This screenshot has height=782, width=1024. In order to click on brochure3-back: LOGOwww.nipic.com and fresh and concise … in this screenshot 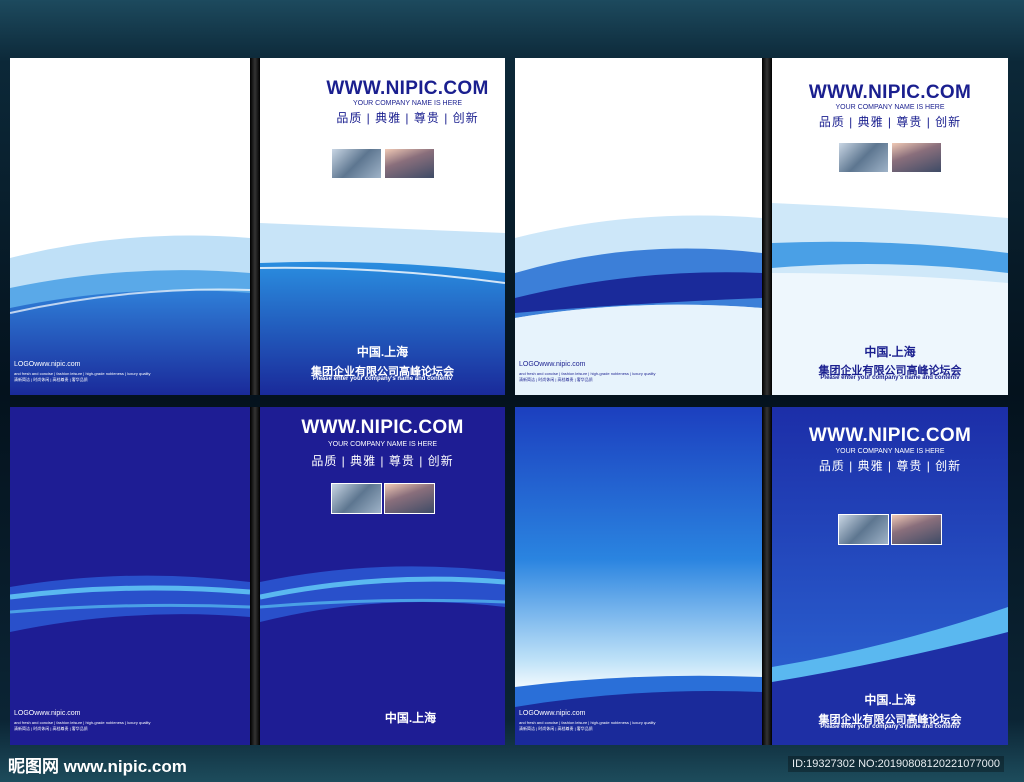, I will do `click(130, 576)`.